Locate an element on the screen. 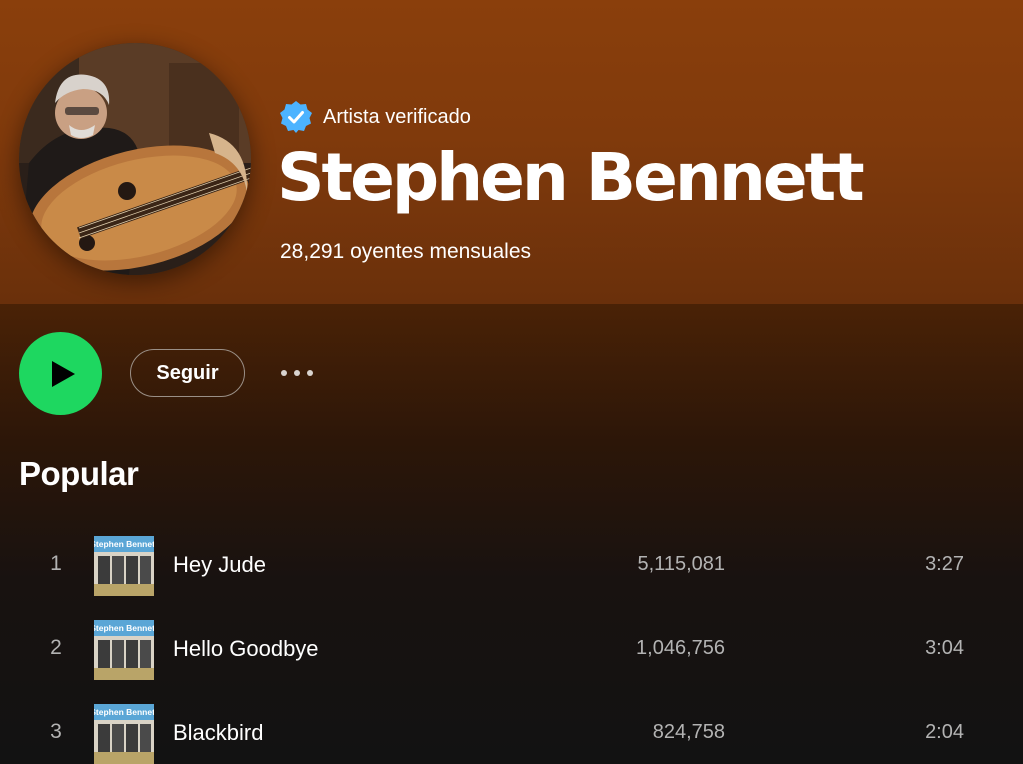  section-title-popular: Popular is located at coordinates (79, 473).